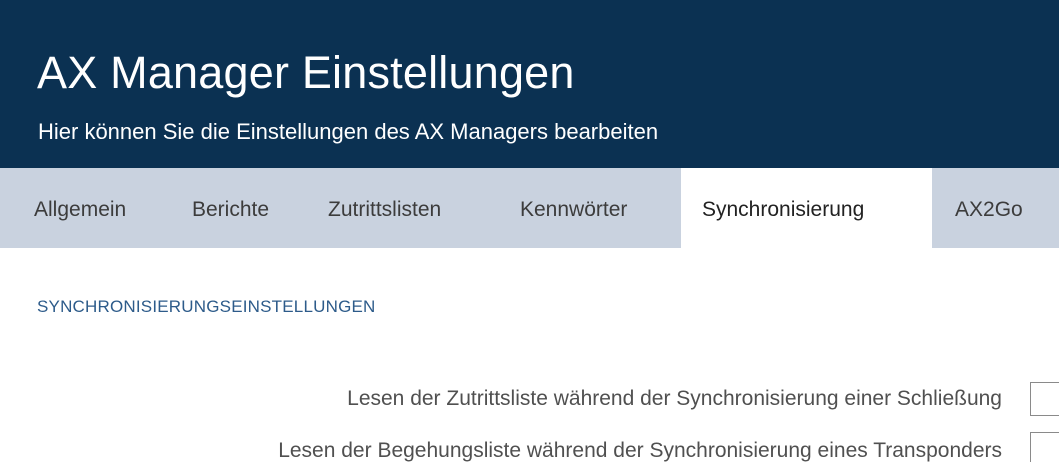 This screenshot has height=462, width=1059. Describe the element at coordinates (595, 208) in the screenshot. I see `tab-kennwoerter: Kennwörter` at that location.